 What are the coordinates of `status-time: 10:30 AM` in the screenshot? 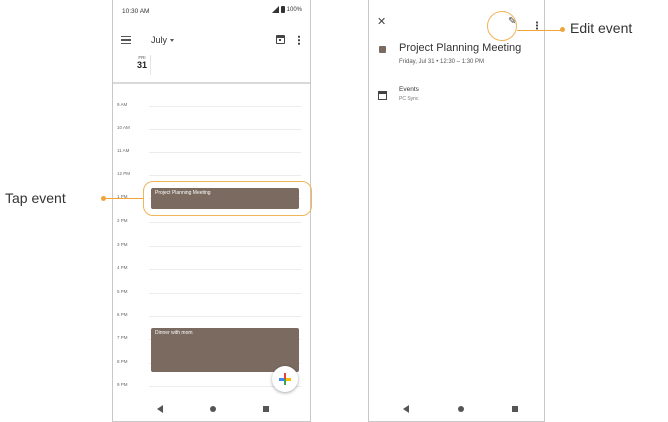 It's located at (136, 11).